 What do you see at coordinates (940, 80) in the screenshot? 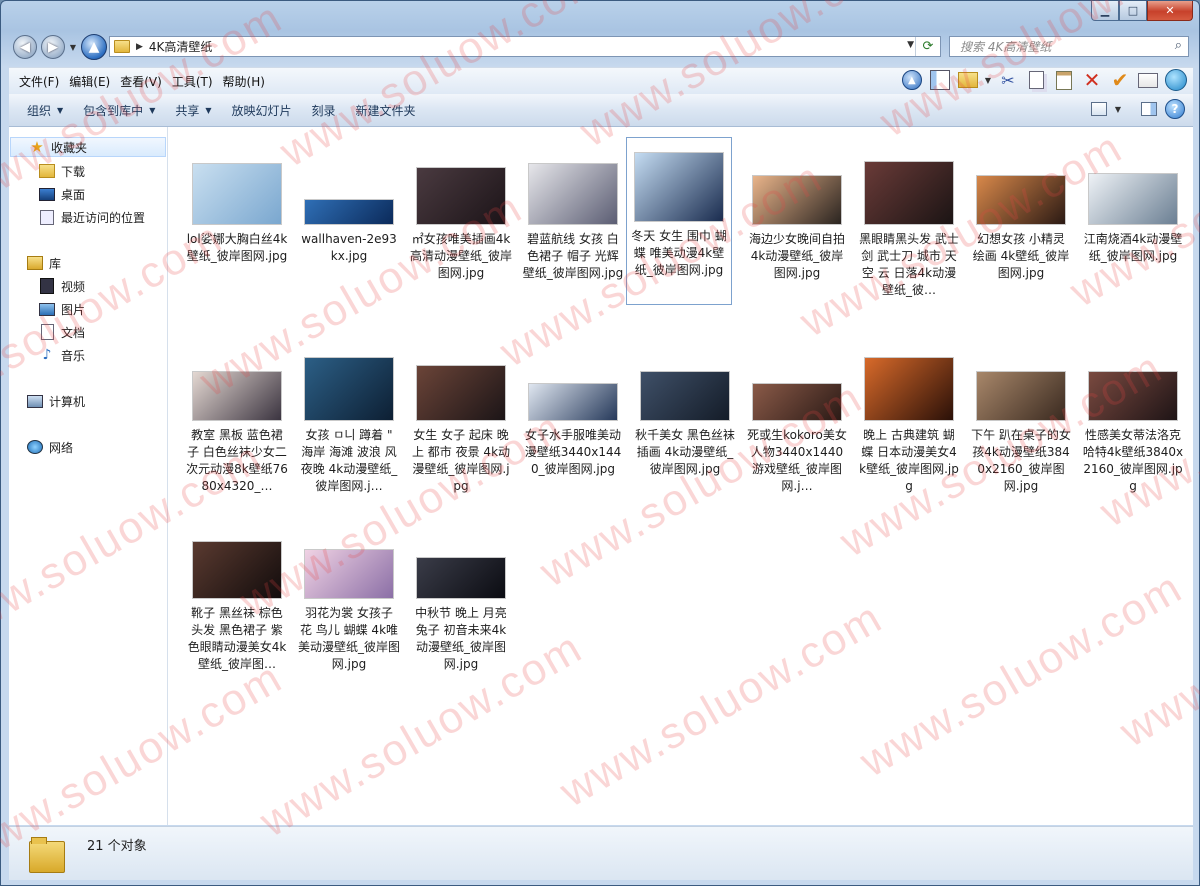
I see `panes-icon` at bounding box center [940, 80].